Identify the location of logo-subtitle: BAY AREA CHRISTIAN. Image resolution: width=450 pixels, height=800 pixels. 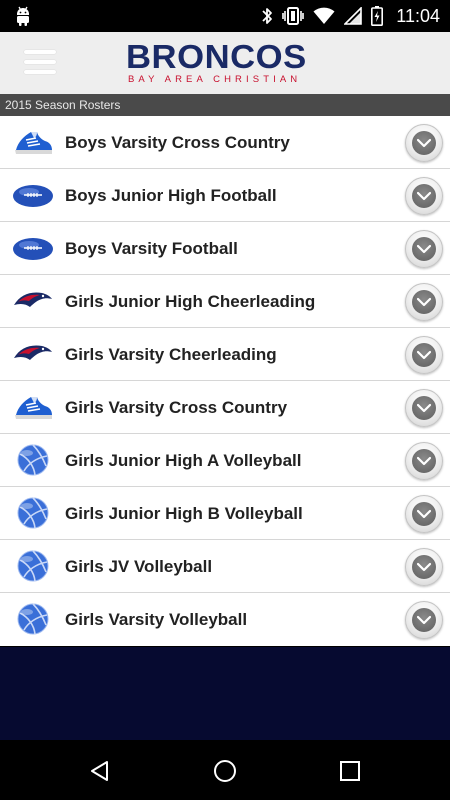
(215, 79).